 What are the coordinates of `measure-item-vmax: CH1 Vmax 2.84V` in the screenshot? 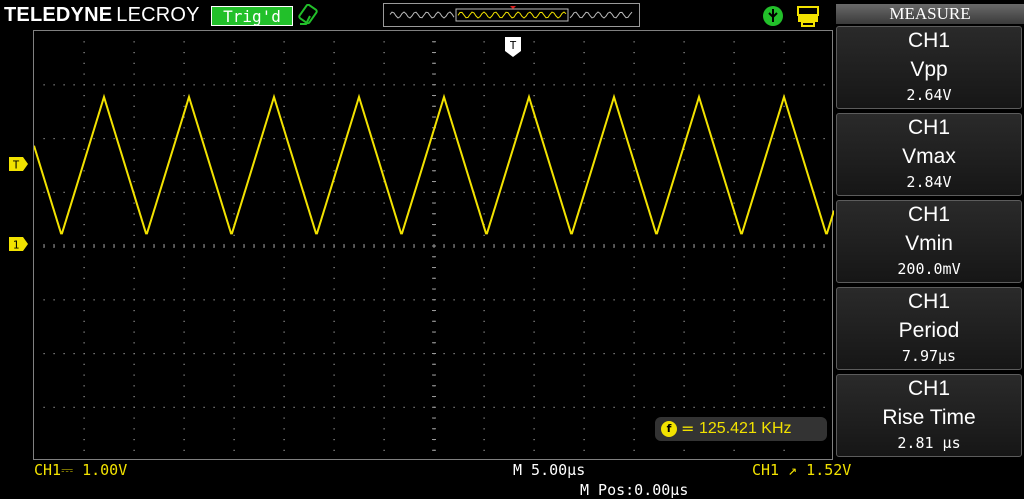 It's located at (929, 154).